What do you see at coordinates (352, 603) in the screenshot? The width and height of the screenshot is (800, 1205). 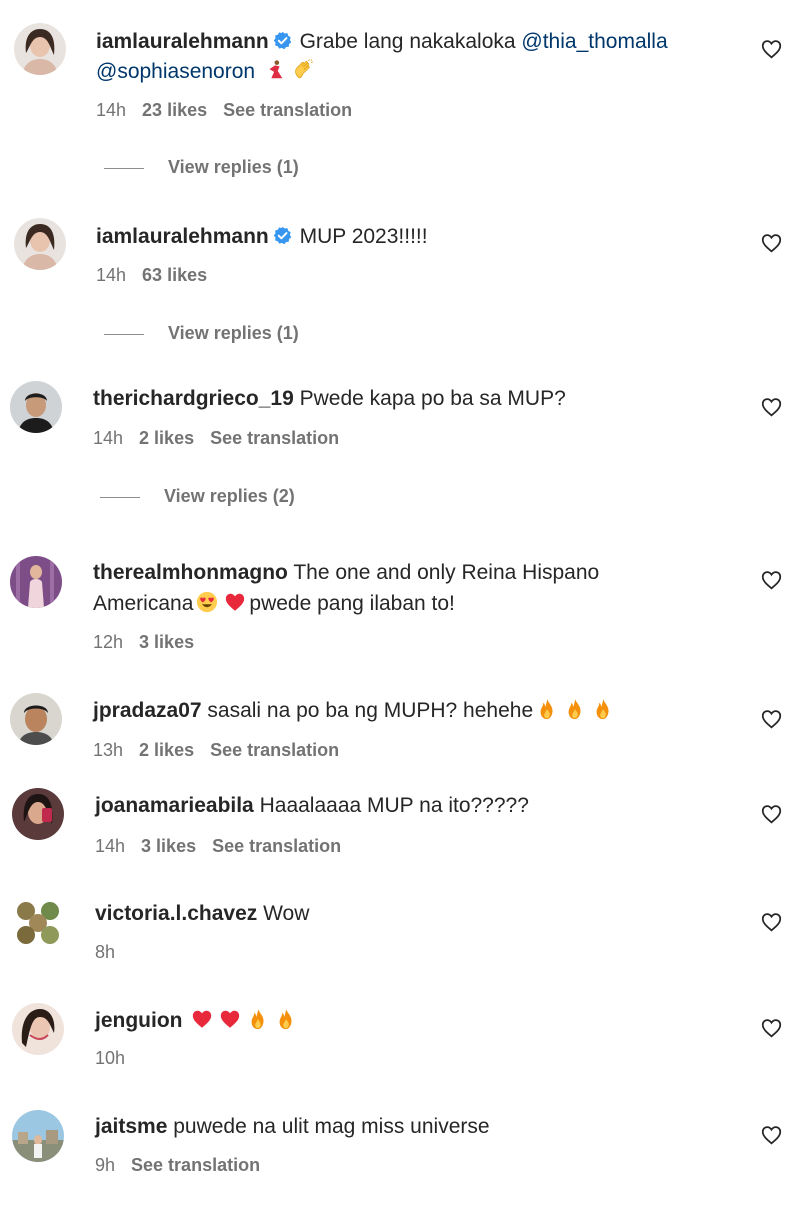 I see `comment-text: pwede pang ilaban to!` at bounding box center [352, 603].